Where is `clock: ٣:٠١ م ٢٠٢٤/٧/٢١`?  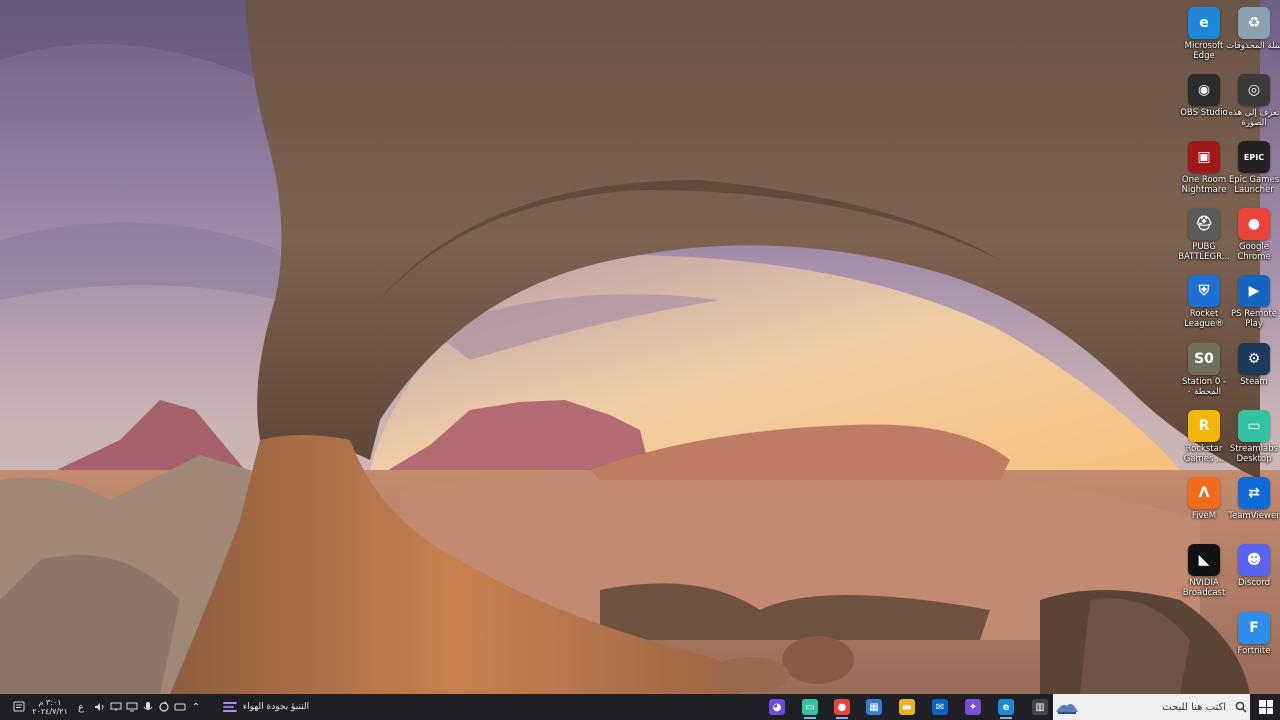 clock: ٣:٠١ م ٢٠٢٤/٧/٢١ is located at coordinates (50, 707).